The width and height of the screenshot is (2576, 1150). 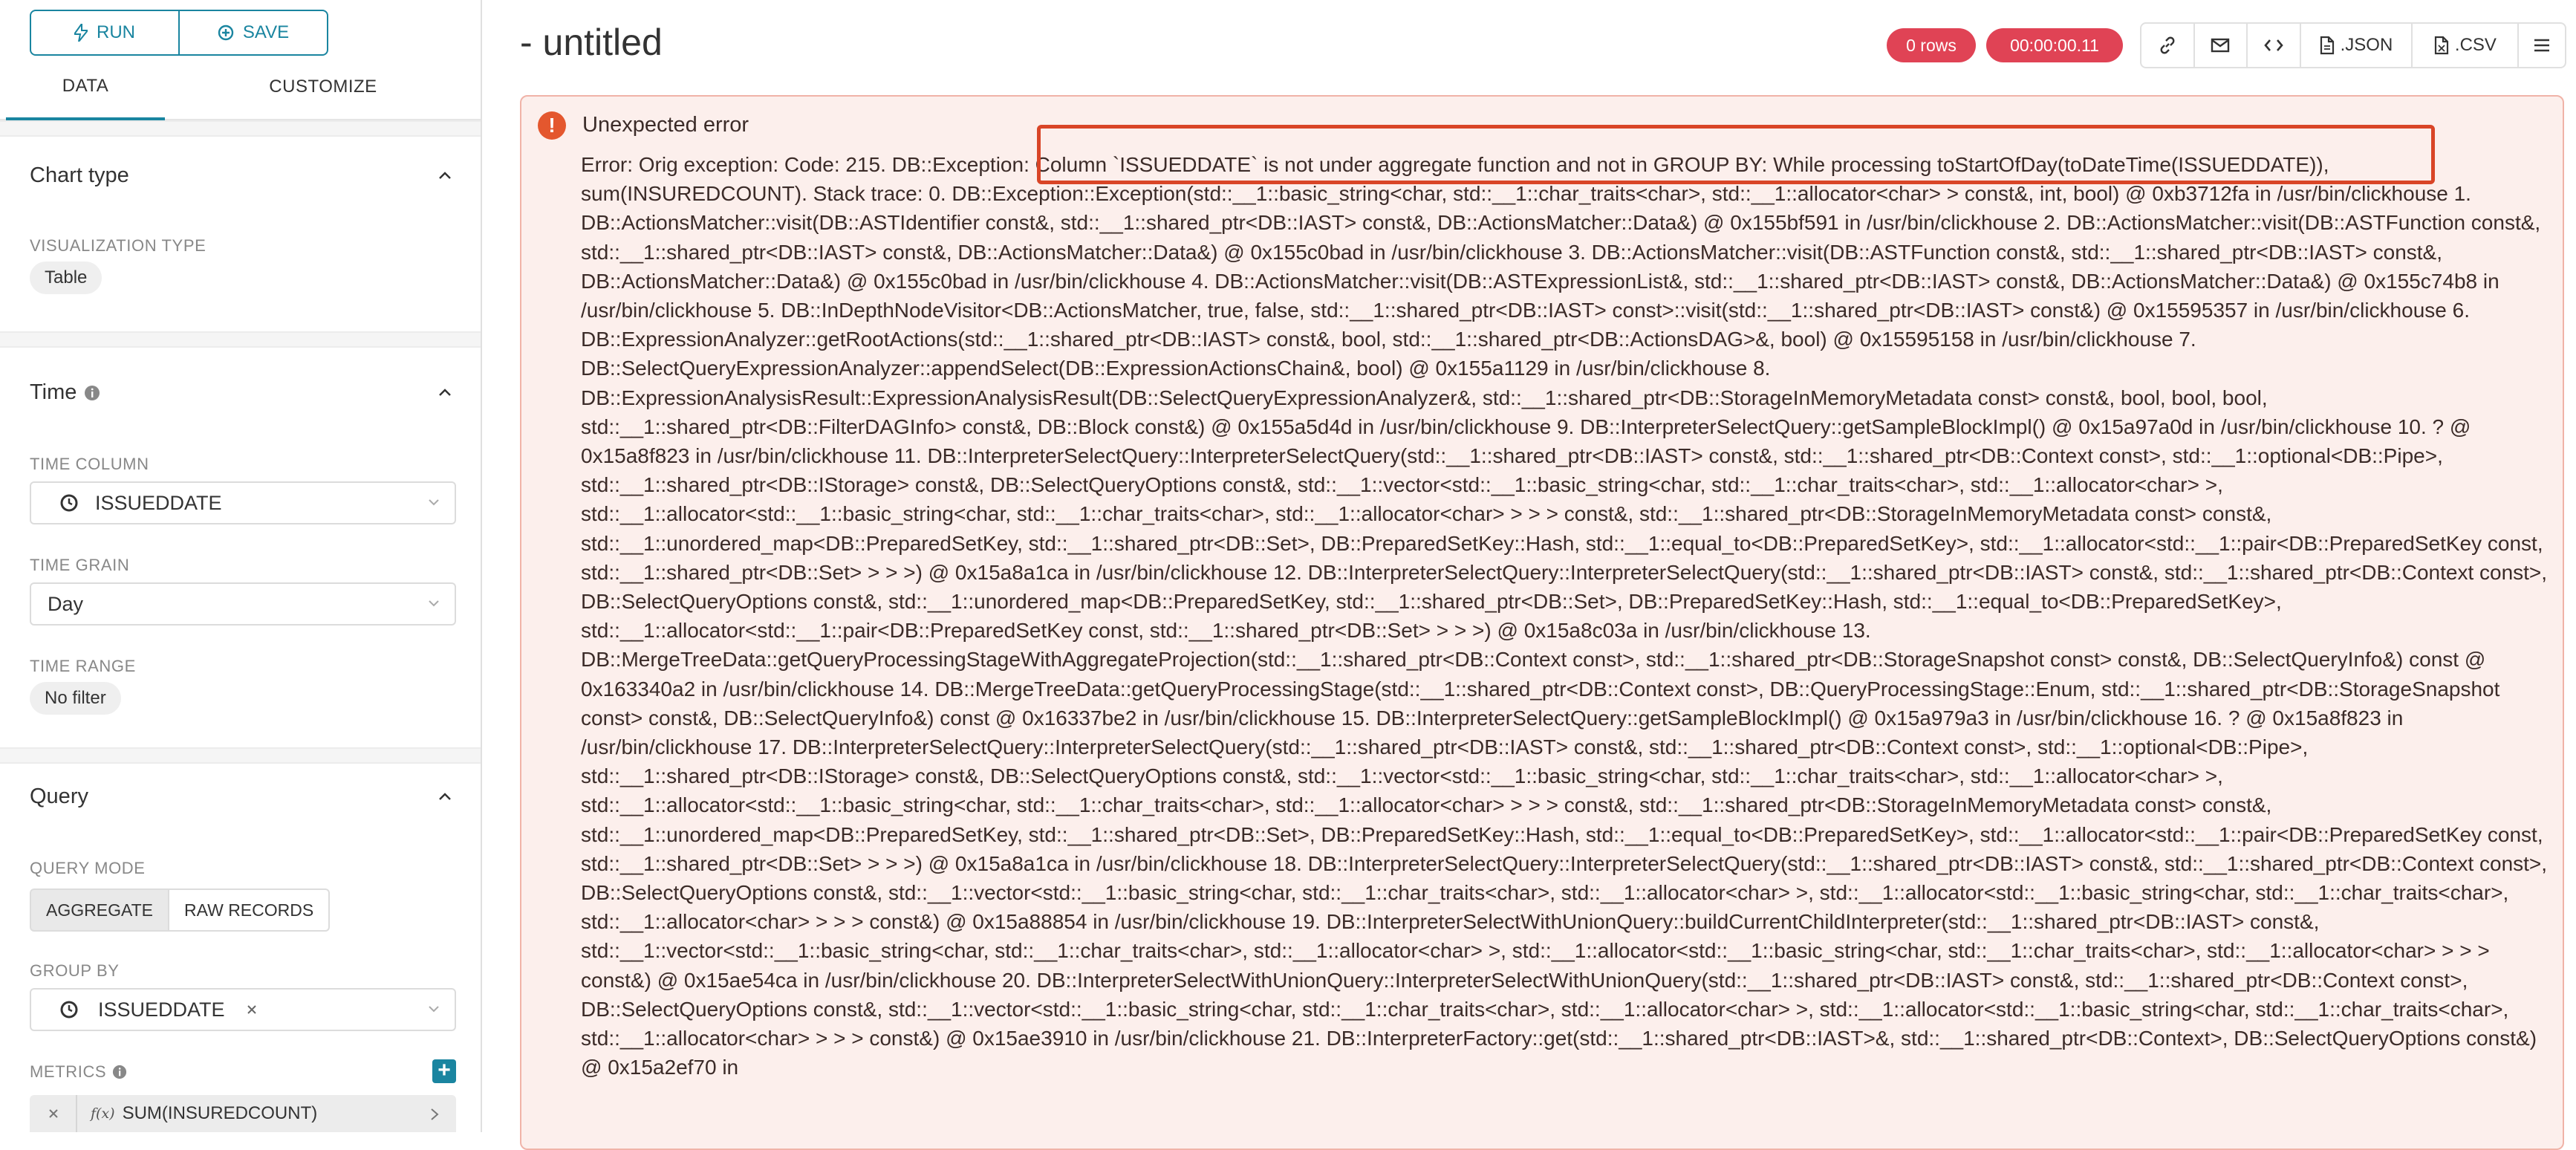 What do you see at coordinates (2475, 45) in the screenshot?
I see `csv-label: .CSV` at bounding box center [2475, 45].